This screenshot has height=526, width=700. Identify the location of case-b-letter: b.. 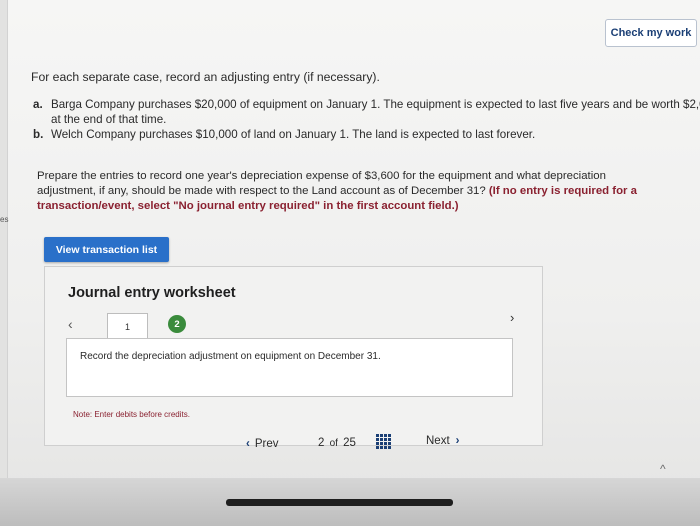
(38, 134).